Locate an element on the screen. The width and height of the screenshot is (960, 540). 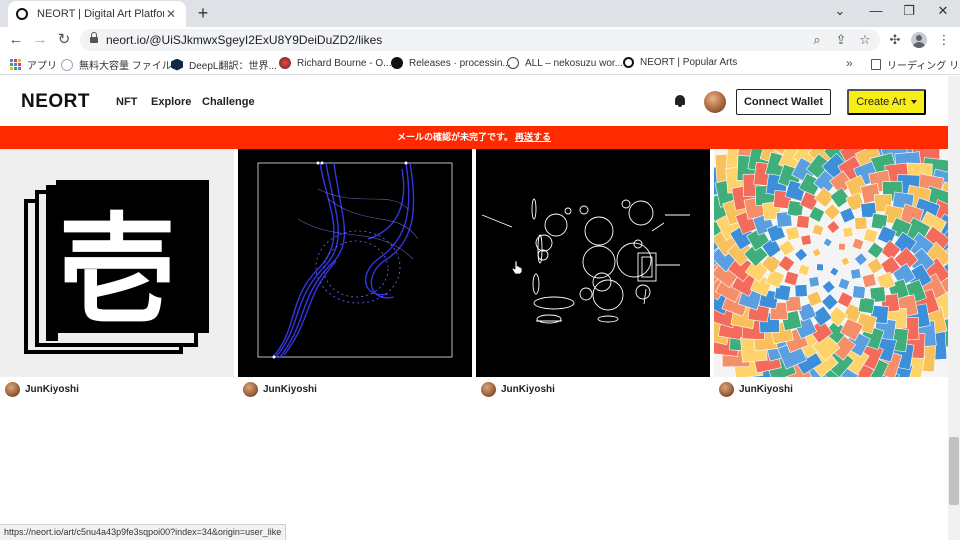
caret-down-icon is located at coordinates (913, 102).